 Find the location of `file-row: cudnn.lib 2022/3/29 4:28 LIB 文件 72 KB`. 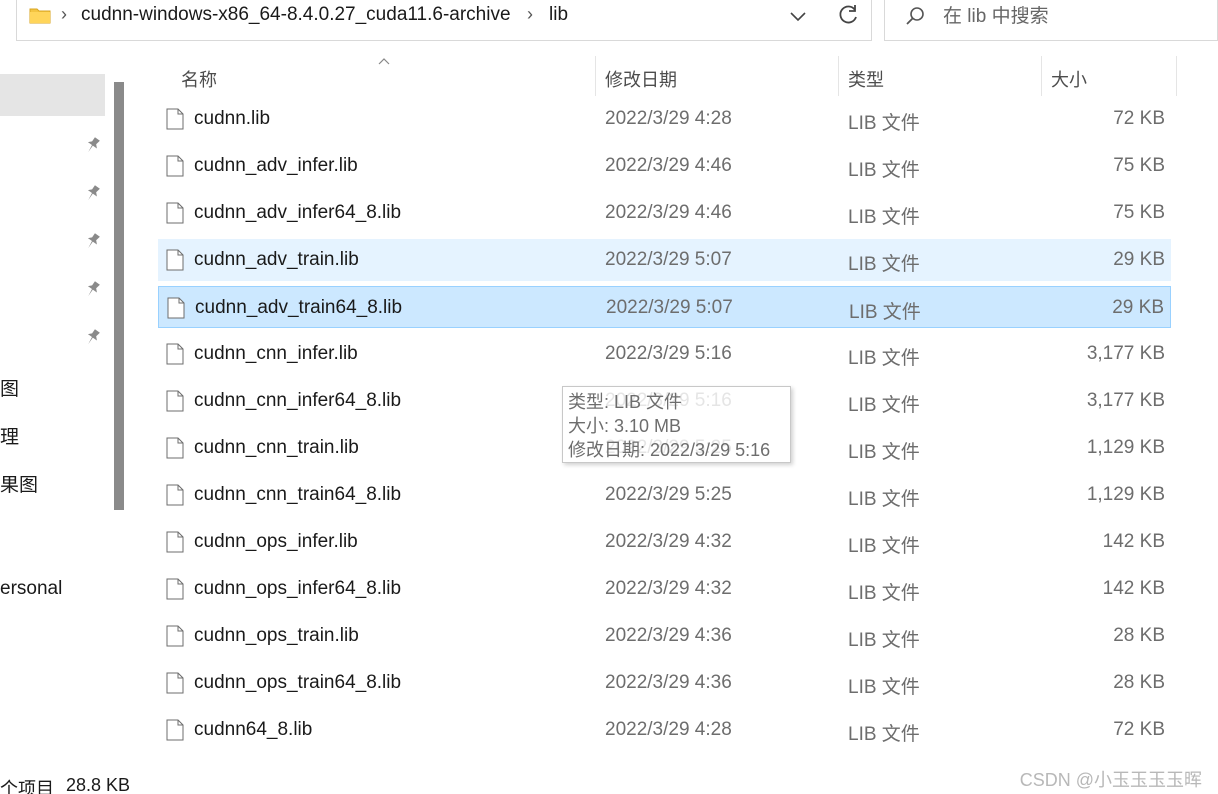

file-row: cudnn.lib 2022/3/29 4:28 LIB 文件 72 KB is located at coordinates (664, 119).